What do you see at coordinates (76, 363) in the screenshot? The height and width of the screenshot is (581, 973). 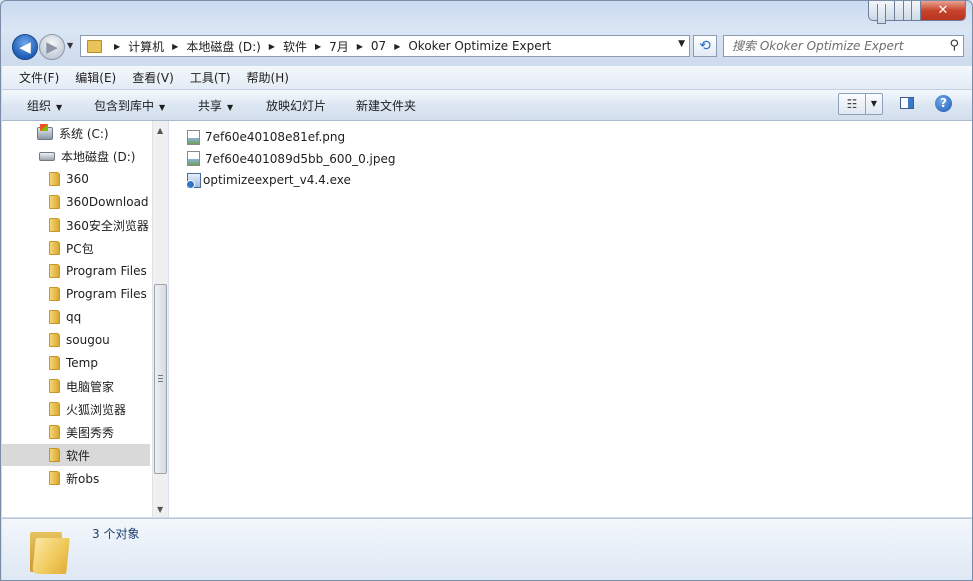 I see `tree-item: Temp` at bounding box center [76, 363].